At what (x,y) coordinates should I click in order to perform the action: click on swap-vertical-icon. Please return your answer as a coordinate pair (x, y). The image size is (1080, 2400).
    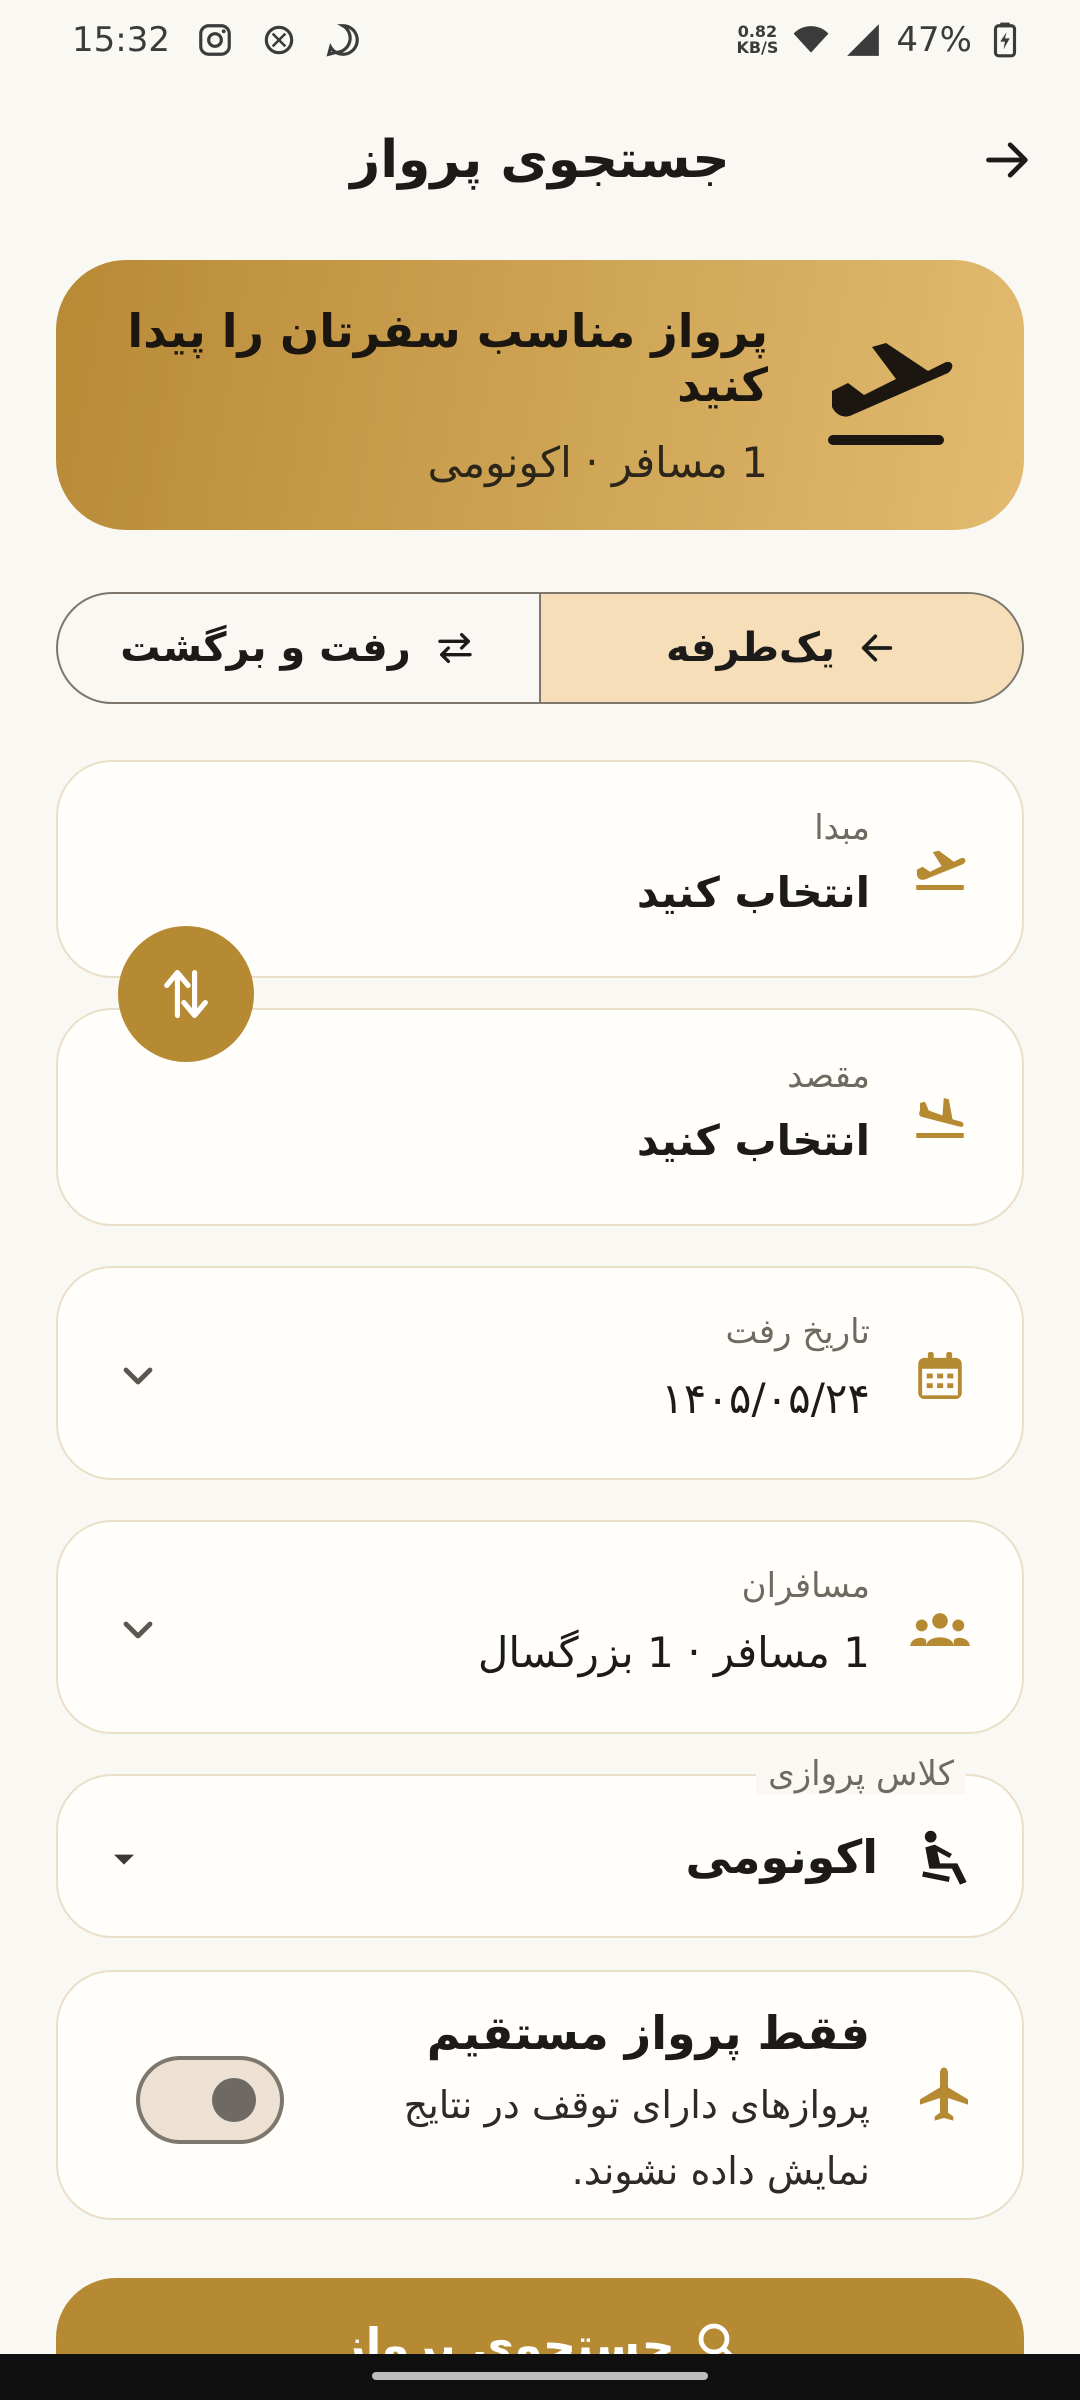
    Looking at the image, I should click on (186, 994).